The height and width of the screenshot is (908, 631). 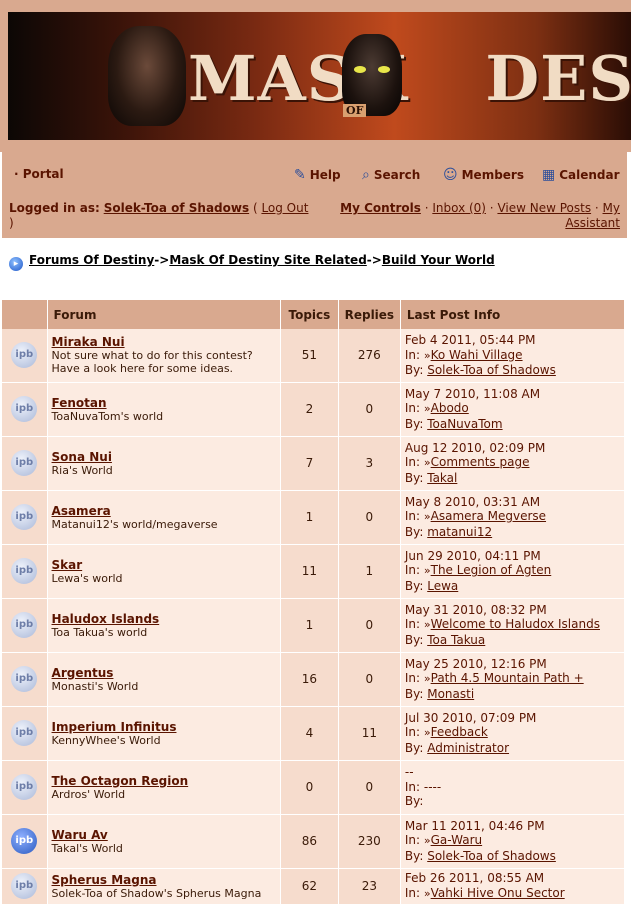 I want to click on help-link: ✎ Help, so click(x=317, y=175).